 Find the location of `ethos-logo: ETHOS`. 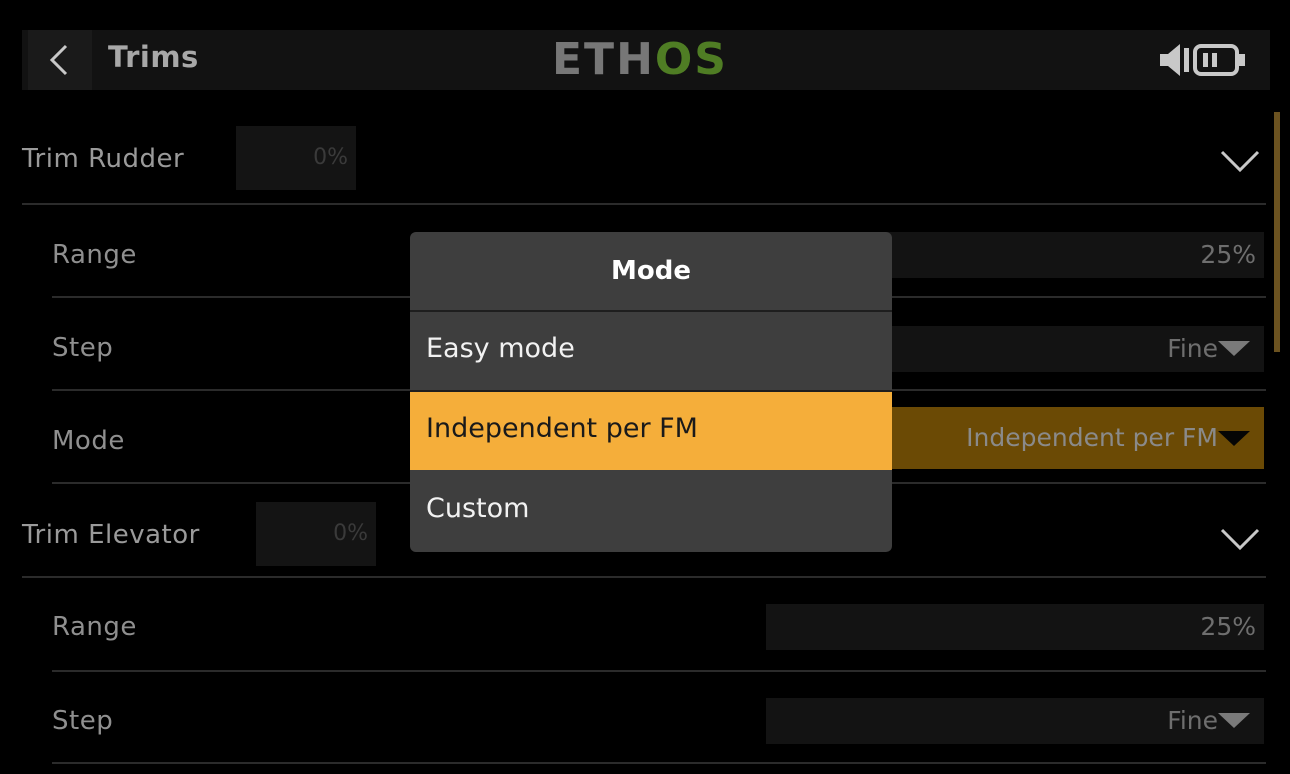

ethos-logo: ETHOS is located at coordinates (640, 59).